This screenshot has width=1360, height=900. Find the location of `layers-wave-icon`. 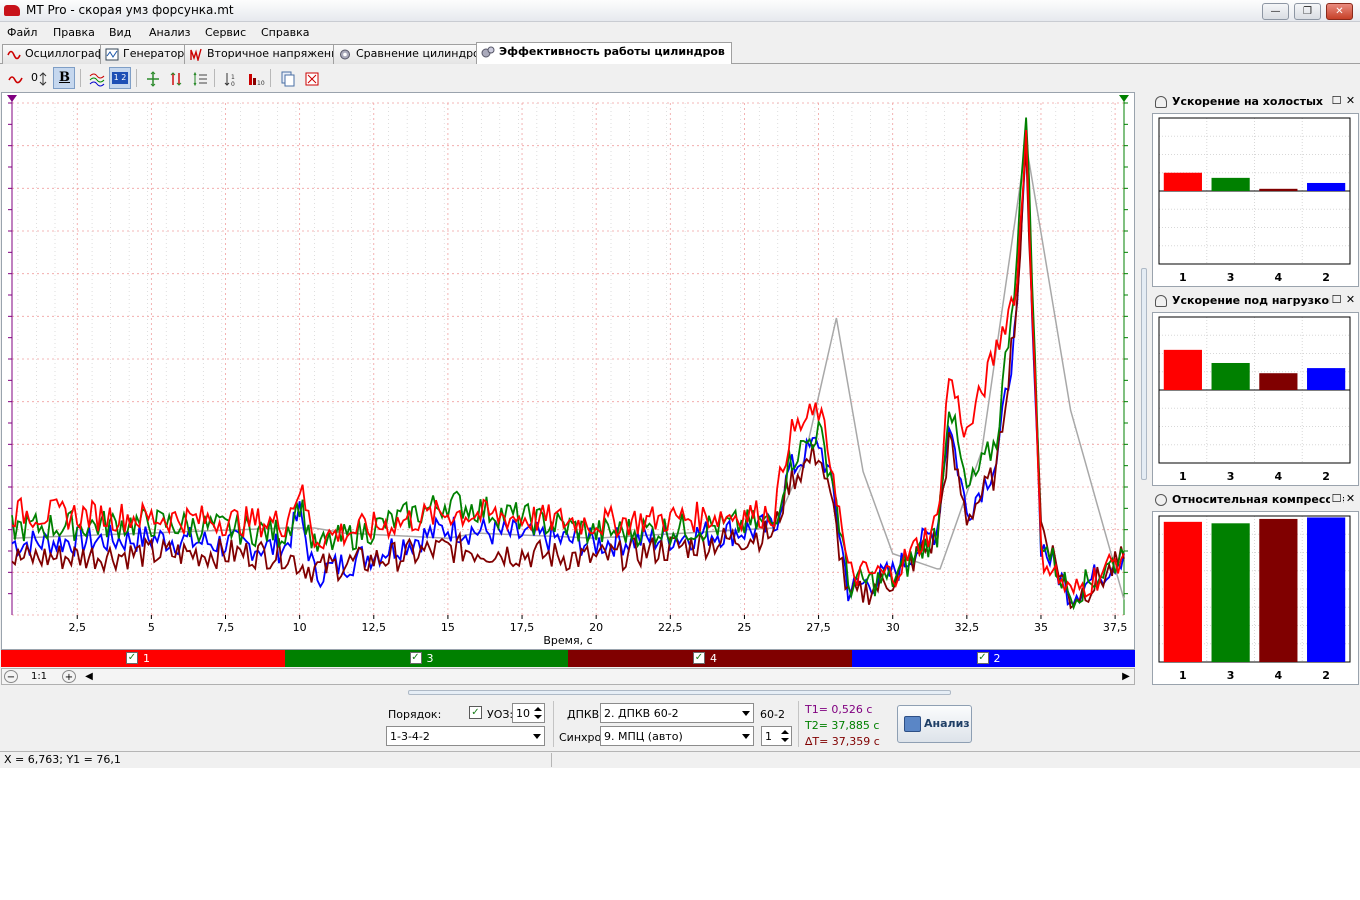

layers-wave-icon is located at coordinates (97, 80).